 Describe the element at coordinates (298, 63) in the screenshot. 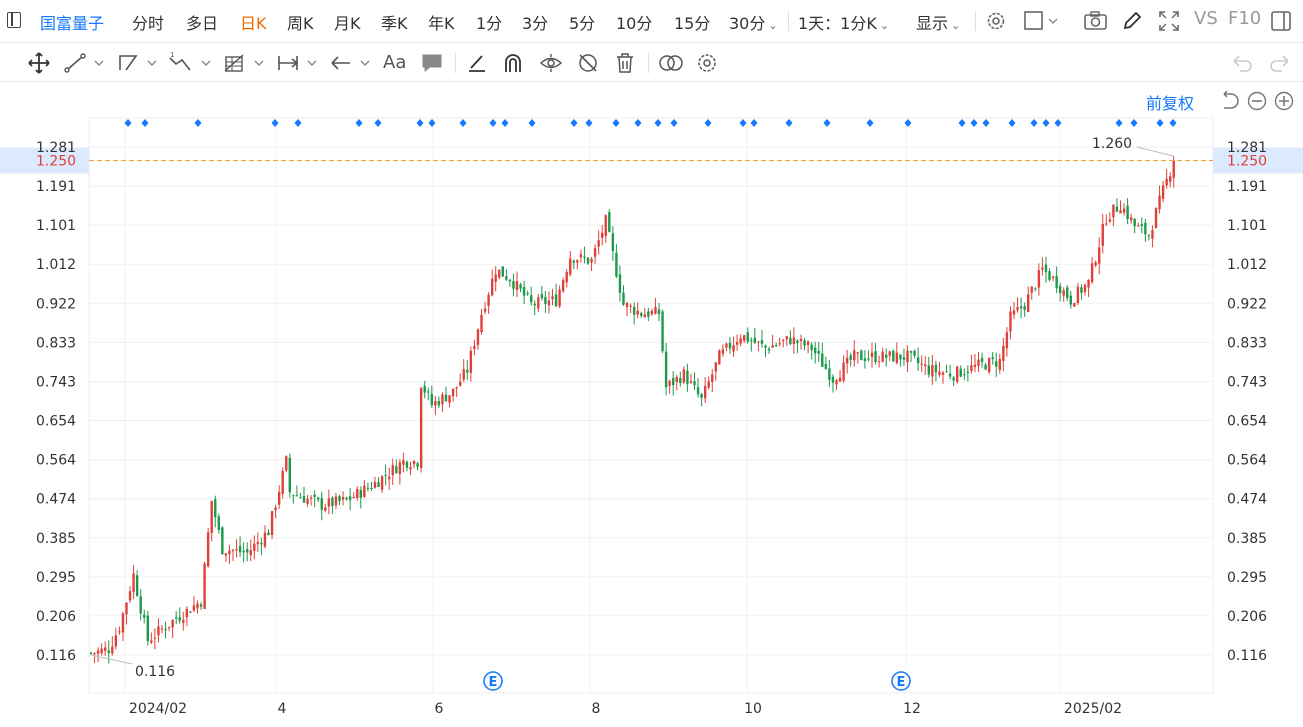

I see `range-tool-icon` at that location.